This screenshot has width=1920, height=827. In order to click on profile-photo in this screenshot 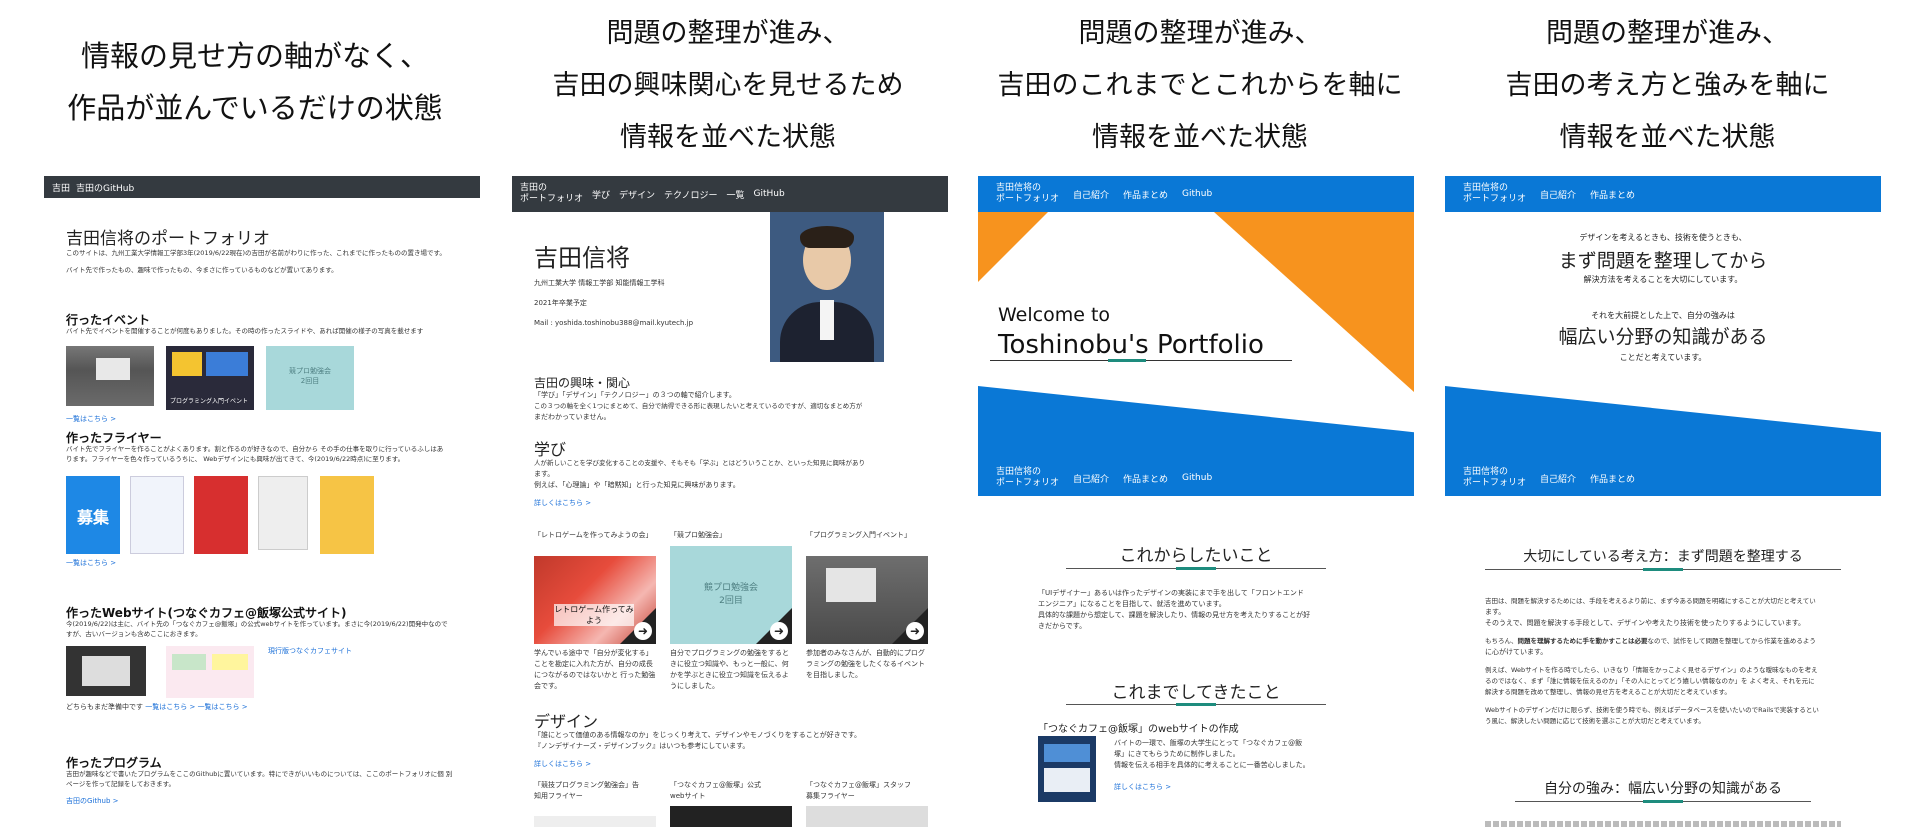, I will do `click(827, 287)`.